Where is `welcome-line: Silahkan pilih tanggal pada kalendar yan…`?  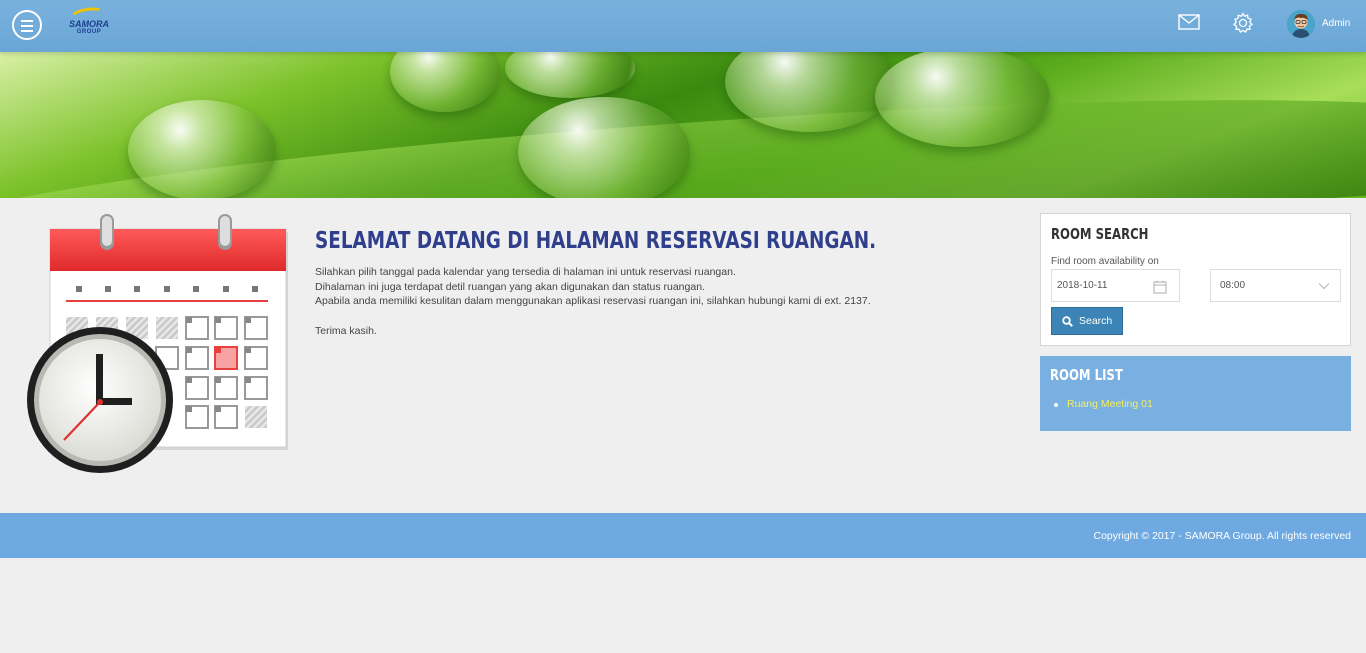 welcome-line: Silahkan pilih tanggal pada kalendar yan… is located at coordinates (525, 272).